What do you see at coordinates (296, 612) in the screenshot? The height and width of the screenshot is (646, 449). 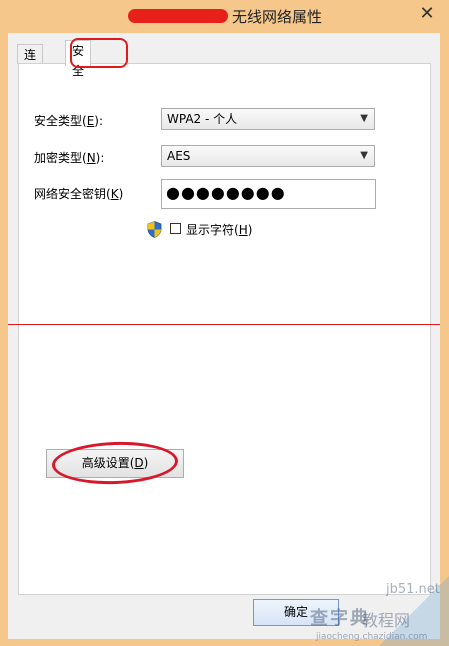 I see `ok-button: 确定` at bounding box center [296, 612].